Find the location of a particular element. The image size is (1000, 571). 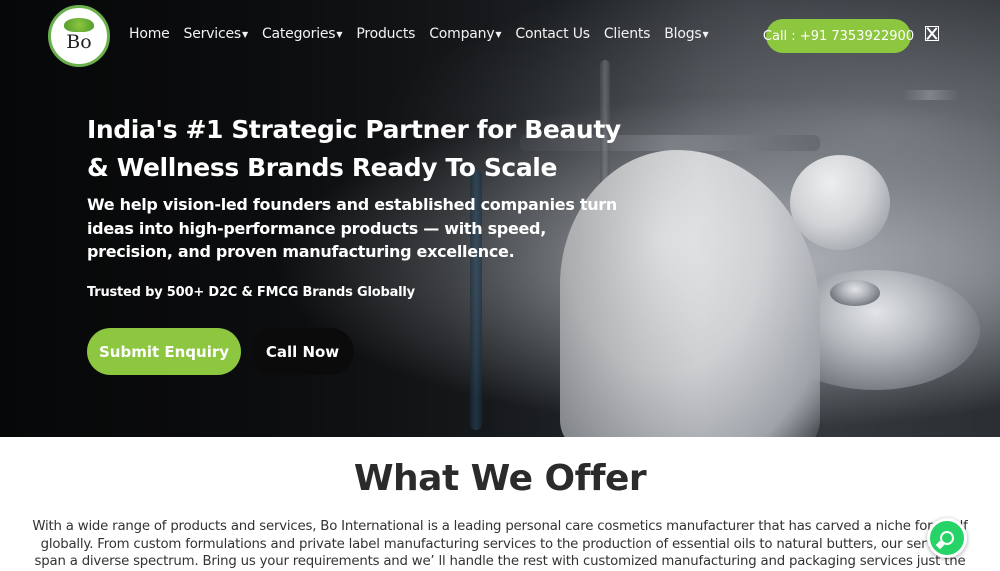

brand-logo: Bo is located at coordinates (79, 36).